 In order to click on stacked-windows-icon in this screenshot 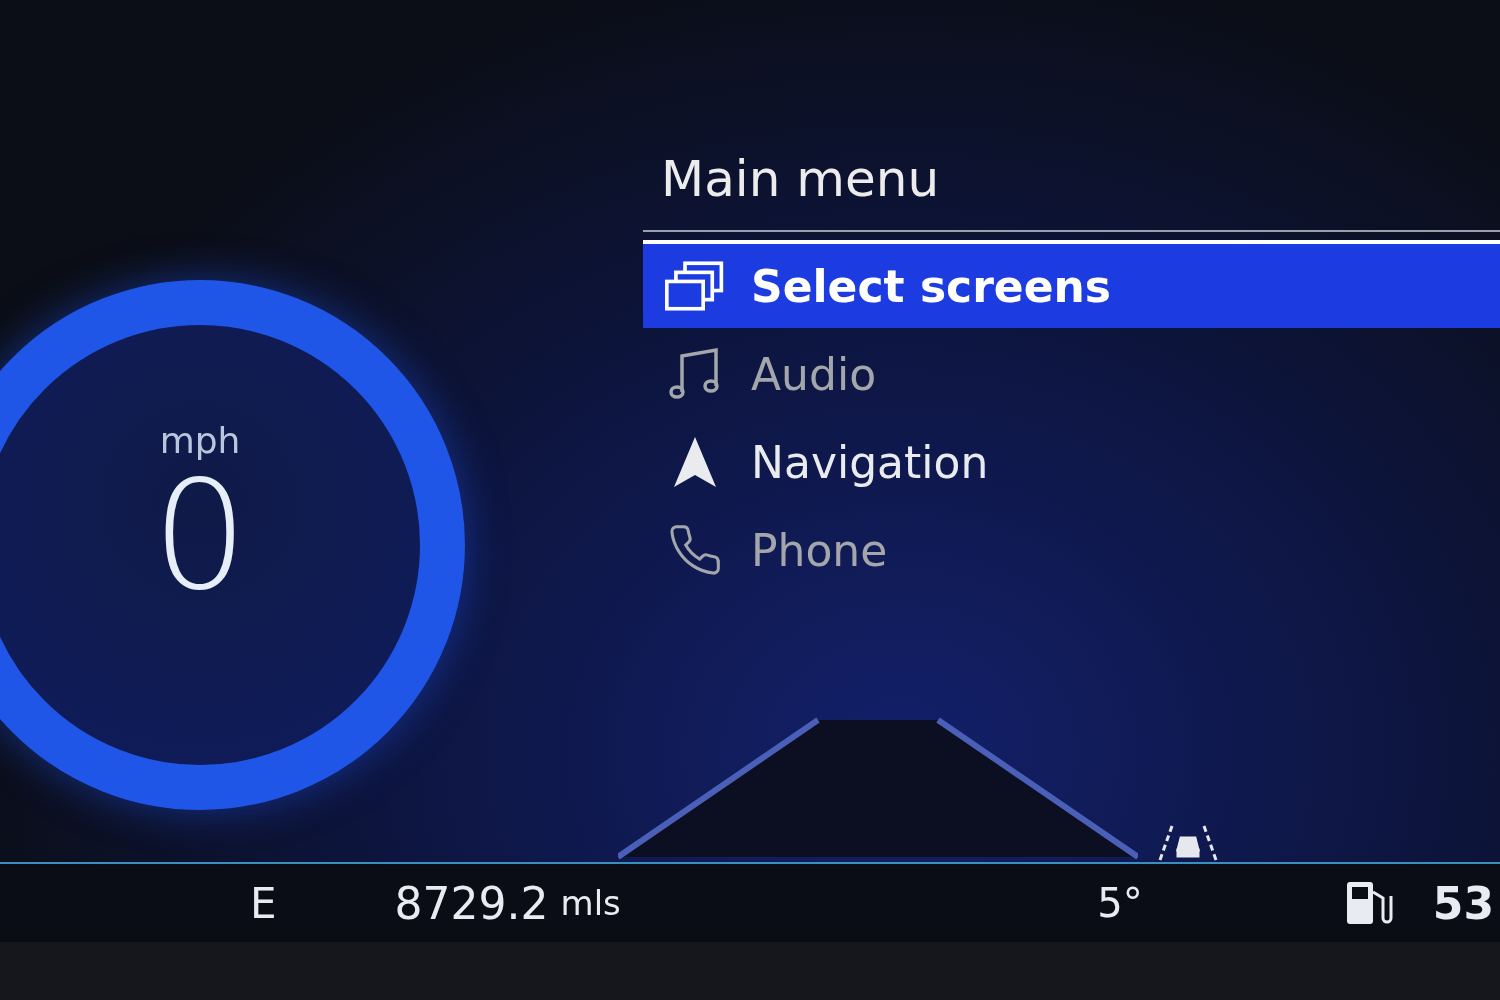, I will do `click(695, 286)`.